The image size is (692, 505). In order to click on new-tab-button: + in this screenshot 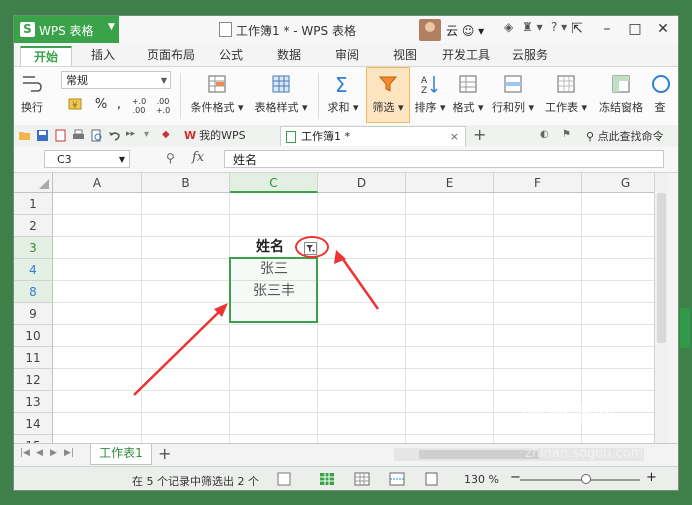, I will do `click(479, 134)`.